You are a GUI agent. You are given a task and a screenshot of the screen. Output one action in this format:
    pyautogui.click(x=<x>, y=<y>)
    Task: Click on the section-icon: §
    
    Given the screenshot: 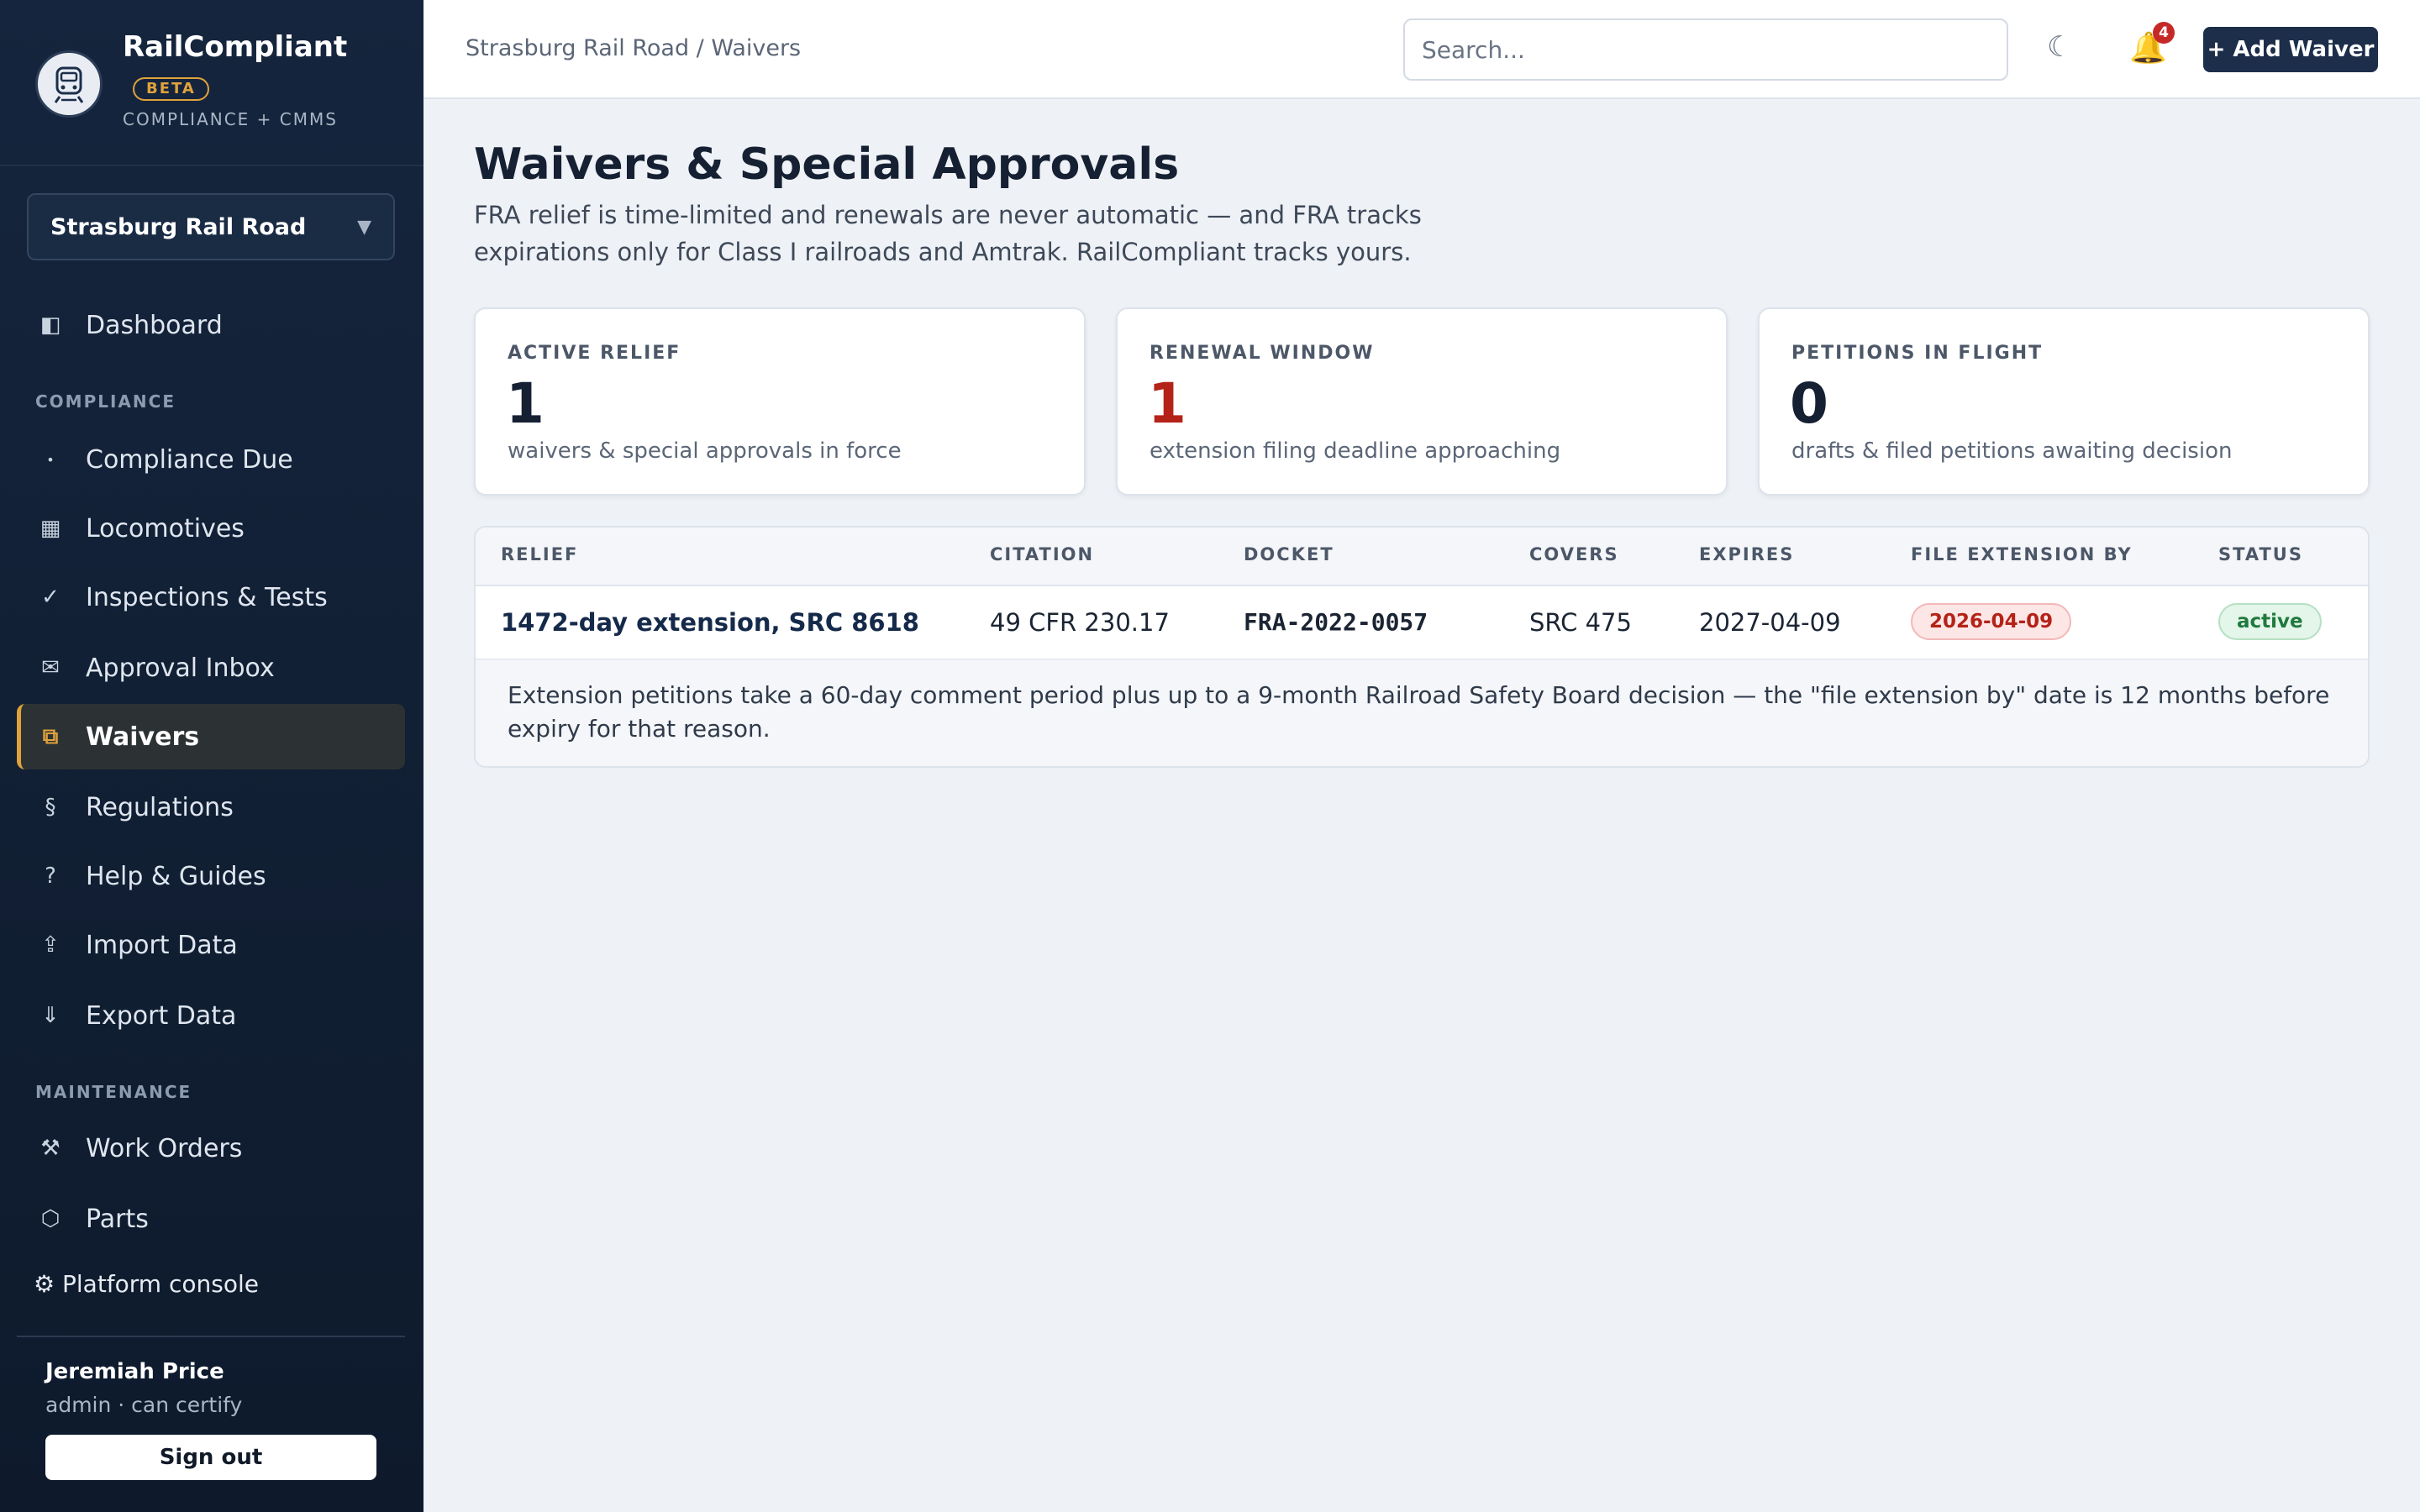 What is the action you would take?
    pyautogui.click(x=51, y=807)
    